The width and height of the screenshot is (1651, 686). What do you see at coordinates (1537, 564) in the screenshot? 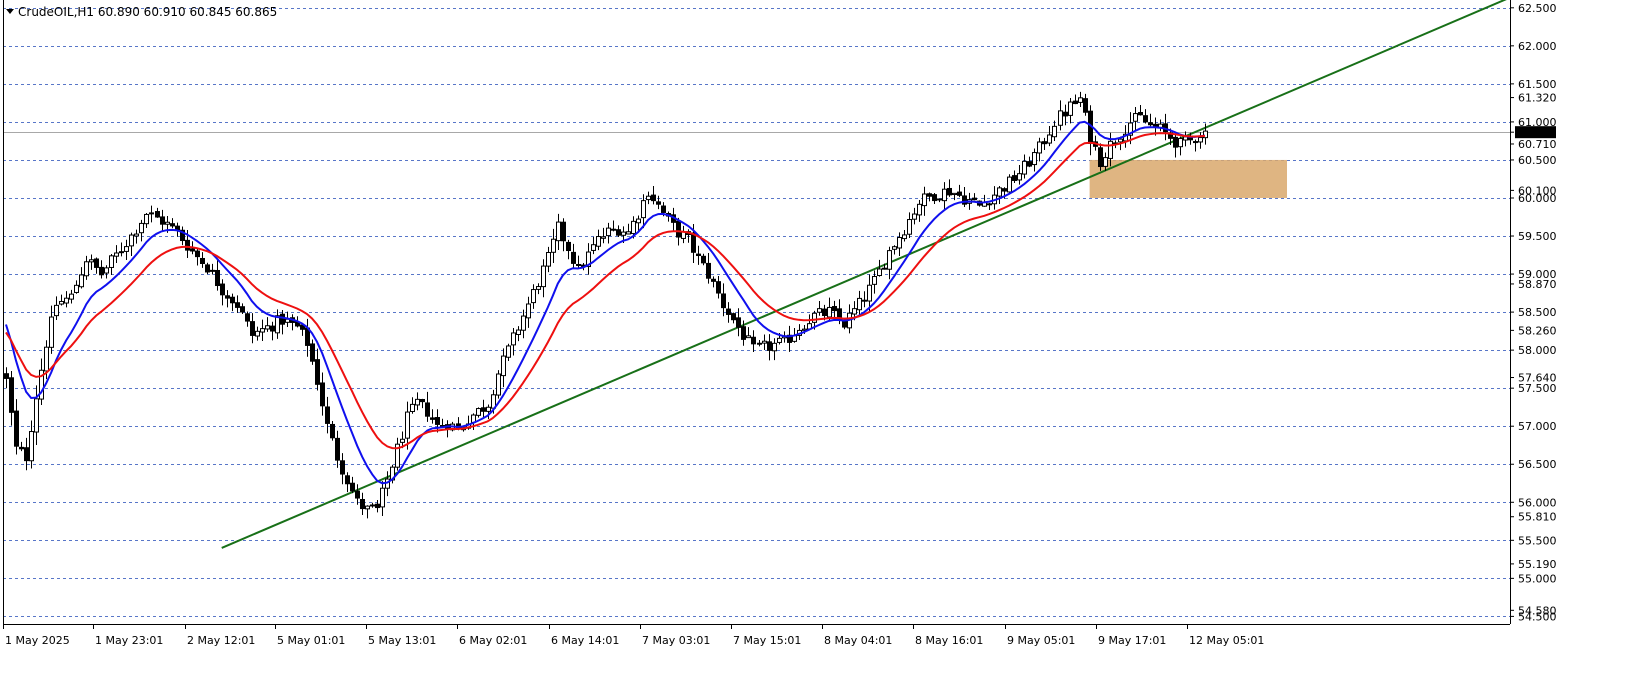
I see `y-tick-label: 55.190` at bounding box center [1537, 564].